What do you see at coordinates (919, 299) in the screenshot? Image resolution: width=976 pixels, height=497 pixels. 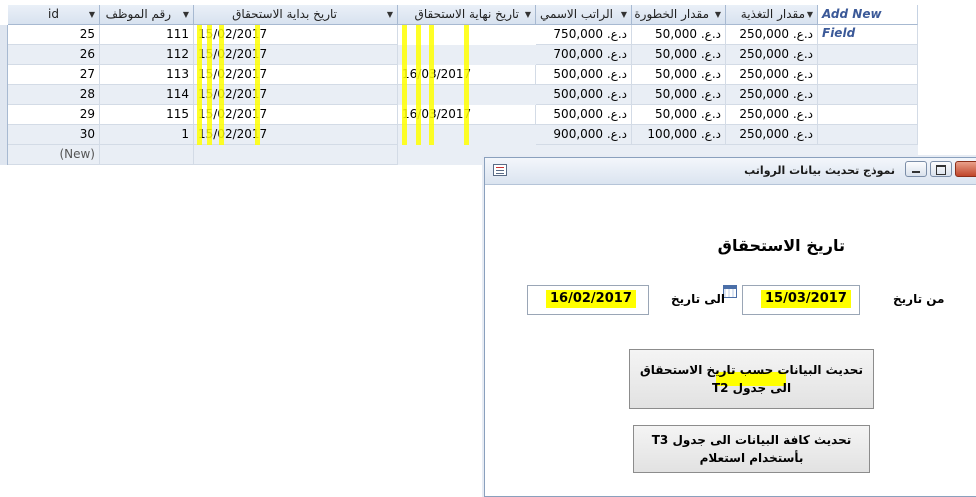 I see `from-date-label: من تاريخ` at bounding box center [919, 299].